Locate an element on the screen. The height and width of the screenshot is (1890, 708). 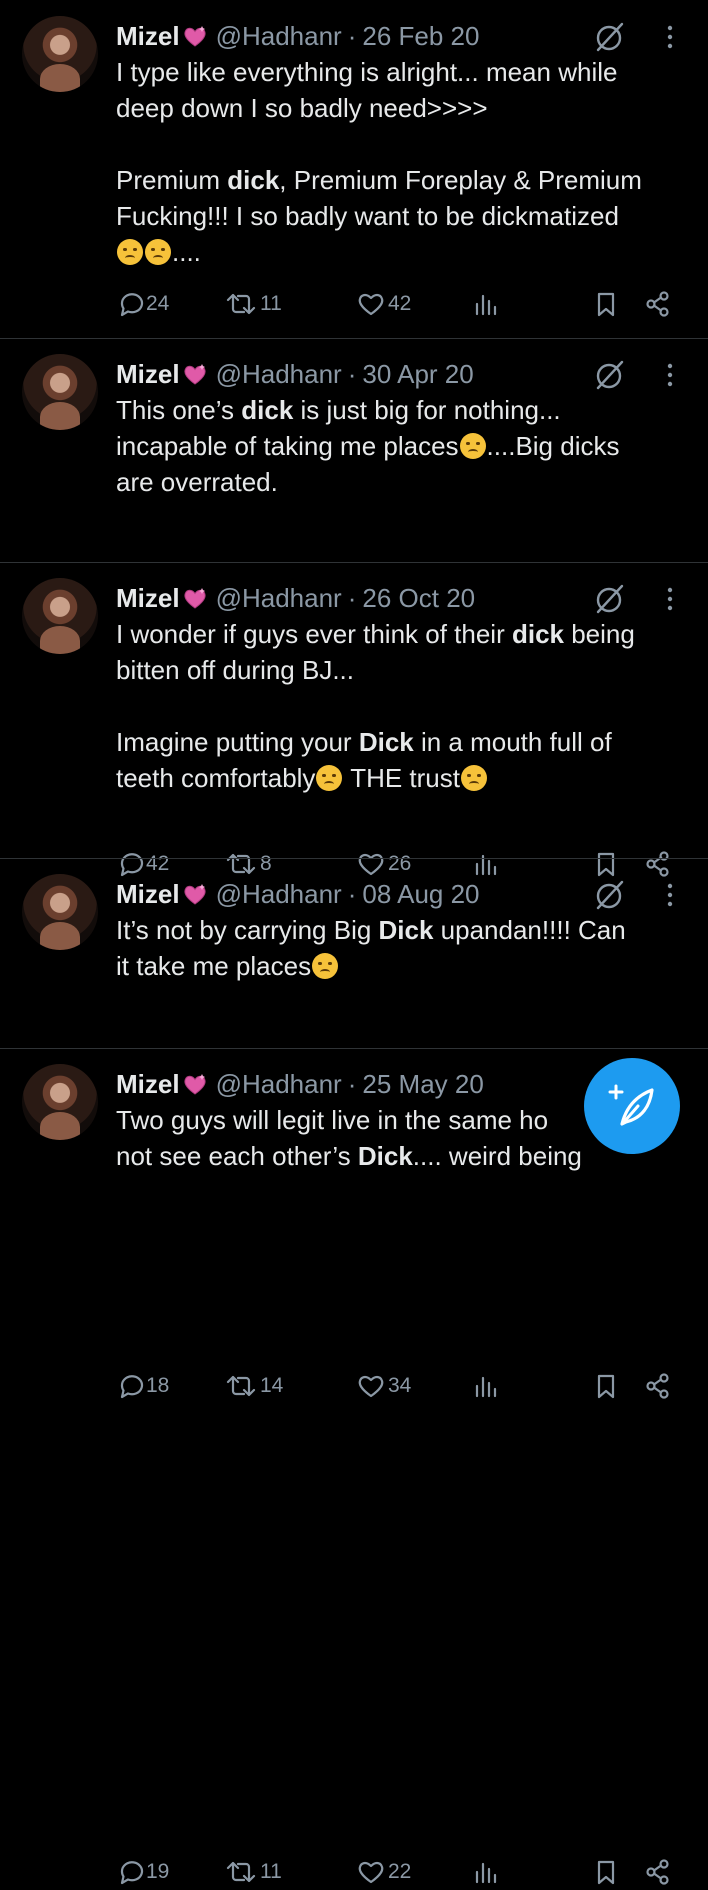
text-line: teeth comfortably THE trust is located at coordinates (401, 778).